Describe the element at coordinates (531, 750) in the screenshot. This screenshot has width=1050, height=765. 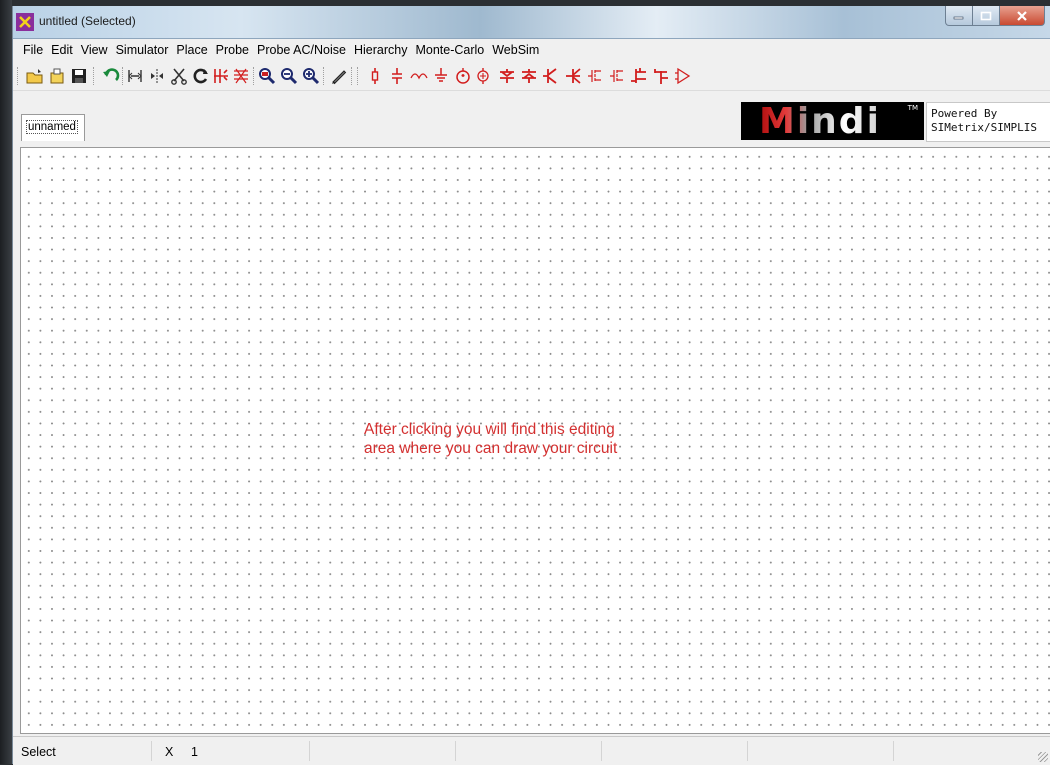
I see `status-bar: Select X 1` at that location.